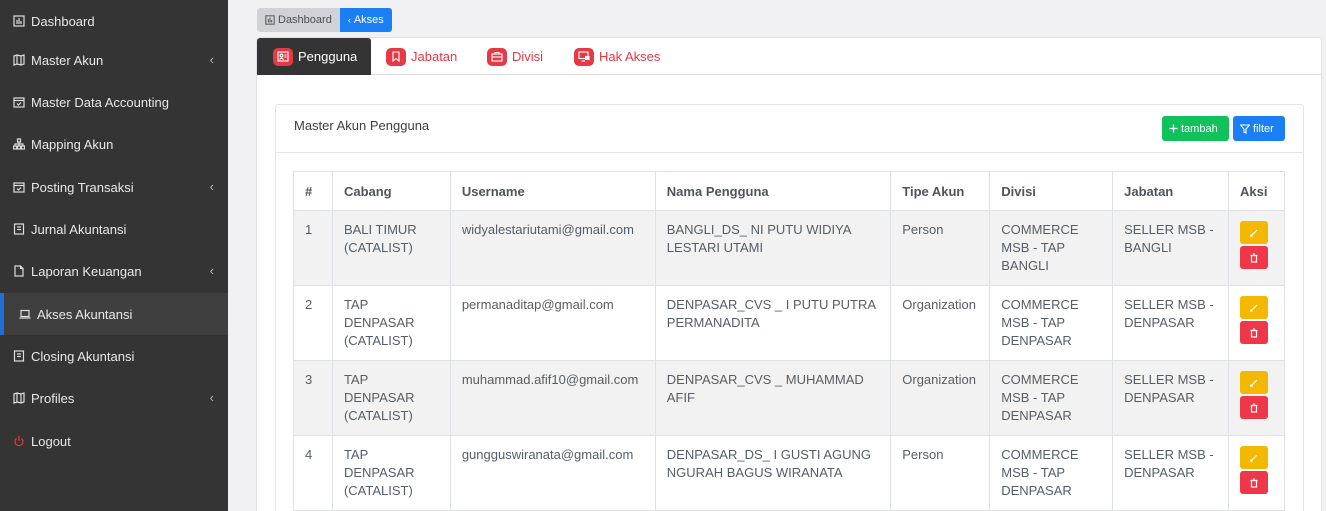 The width and height of the screenshot is (1326, 511). I want to click on column-header: Username, so click(552, 191).